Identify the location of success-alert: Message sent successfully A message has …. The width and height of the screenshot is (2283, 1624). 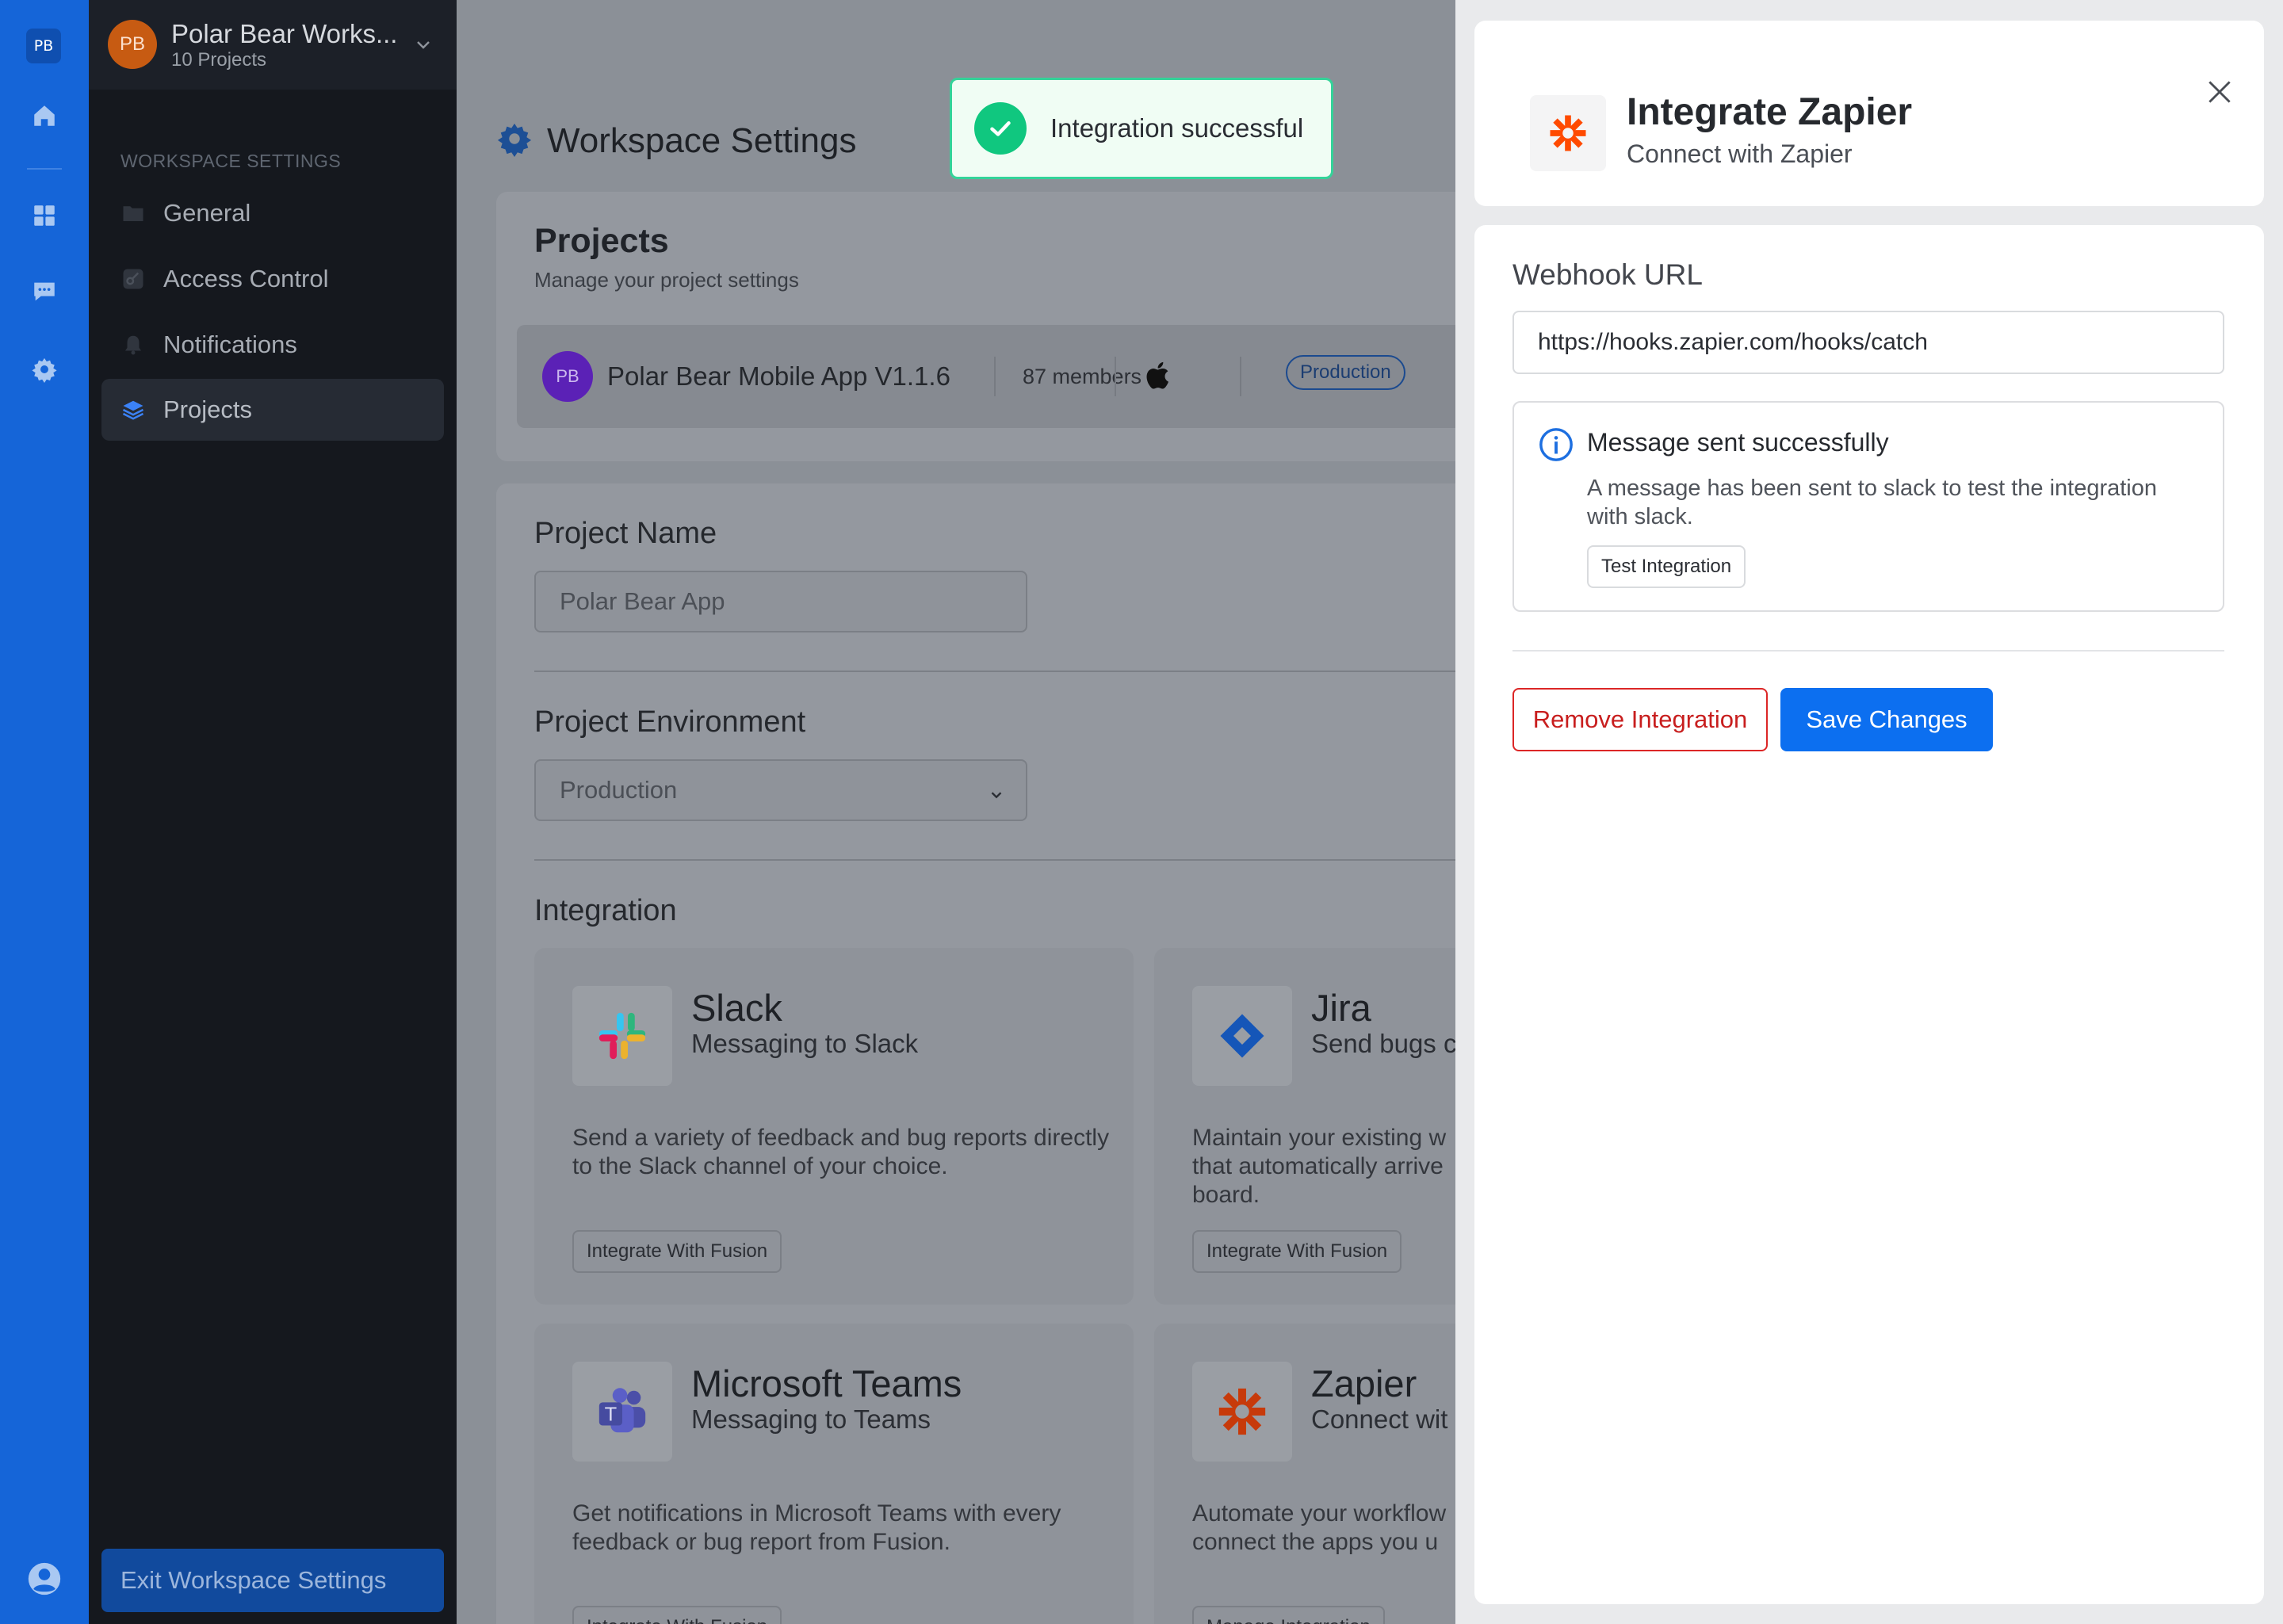
(1868, 506).